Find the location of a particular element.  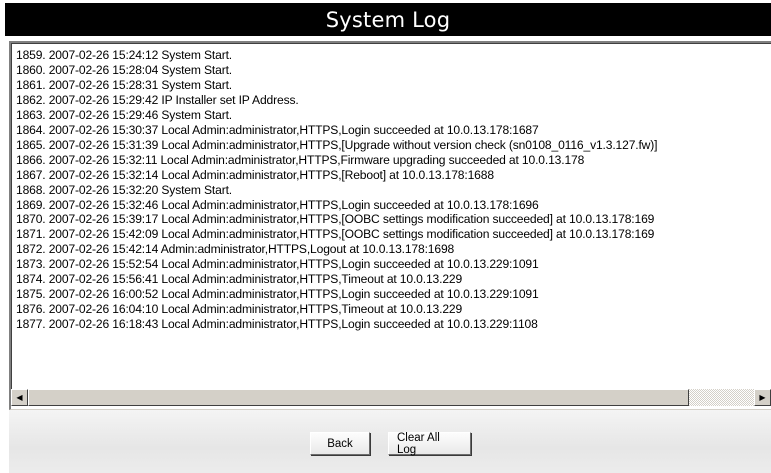

scroll-right-glyph: ▶ is located at coordinates (762, 397).